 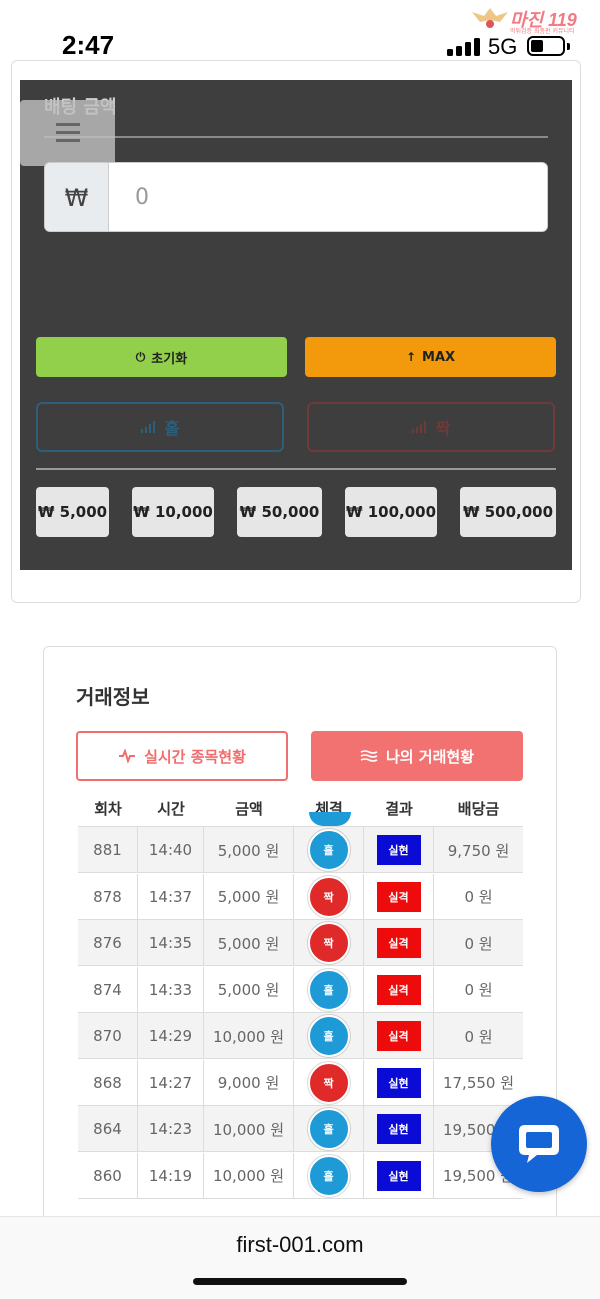 I want to click on pulse-icon, so click(x=127, y=756).